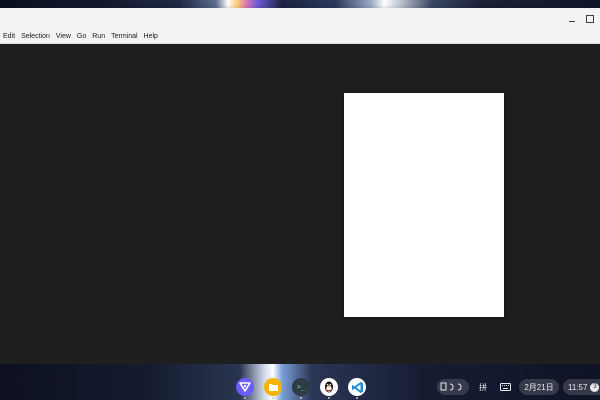 The height and width of the screenshot is (400, 600). What do you see at coordinates (578, 387) in the screenshot?
I see `time-label: 11:57` at bounding box center [578, 387].